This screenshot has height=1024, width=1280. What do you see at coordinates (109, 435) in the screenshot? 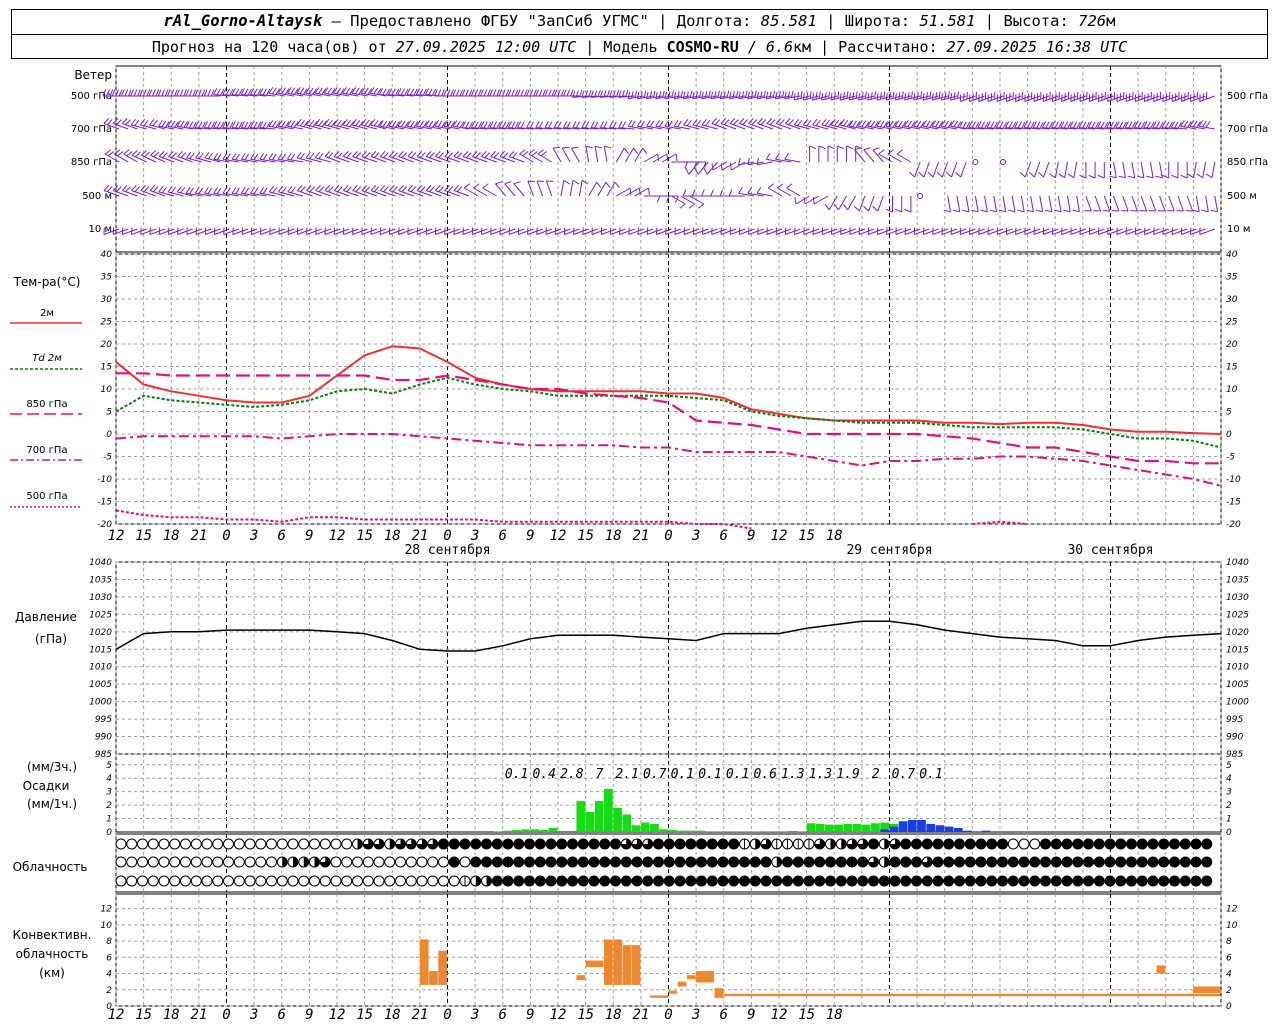
I see `temp-ytick-left: 0` at bounding box center [109, 435].